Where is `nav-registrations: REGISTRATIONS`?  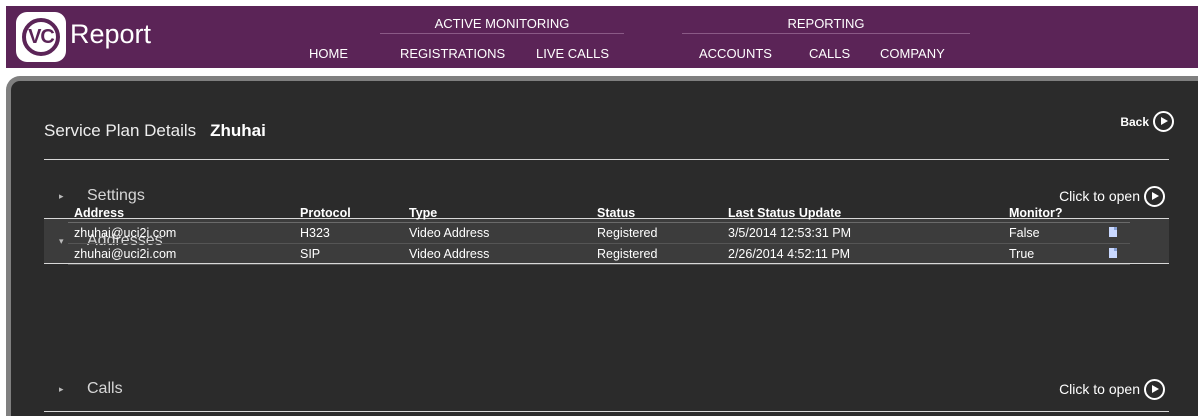 nav-registrations: REGISTRATIONS is located at coordinates (452, 53).